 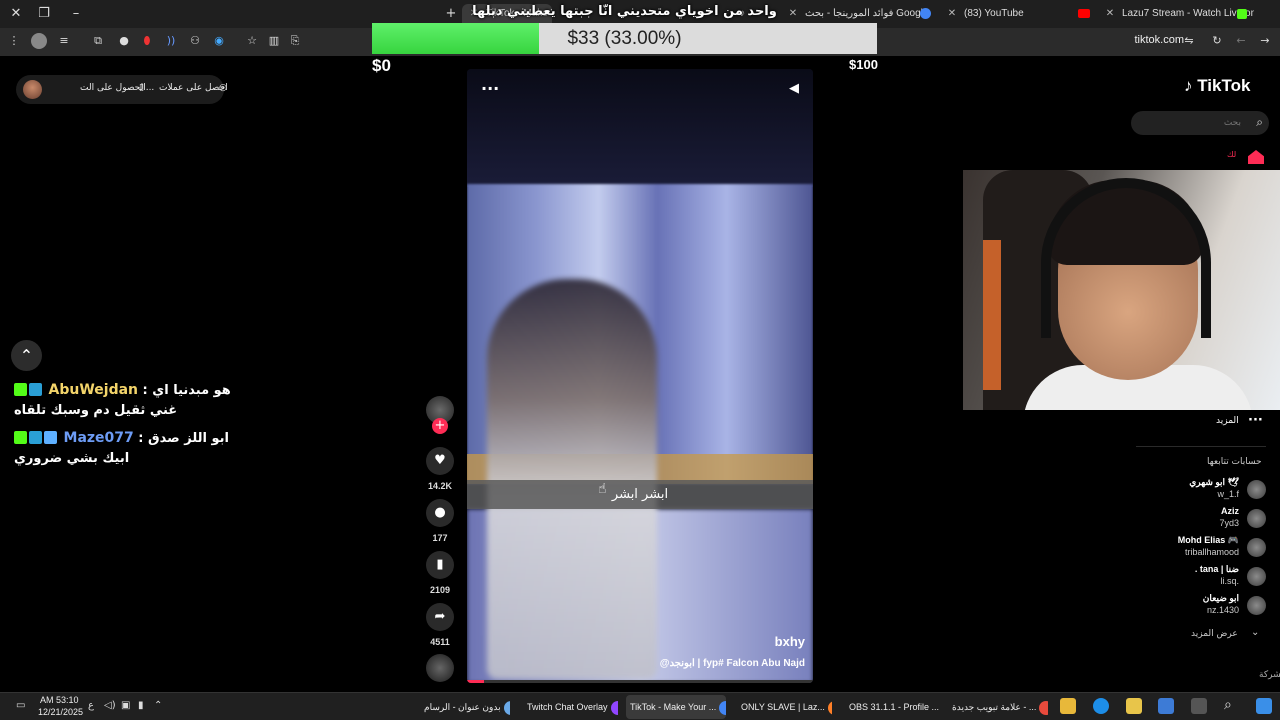 What do you see at coordinates (1234, 462) in the screenshot?
I see `following-accounts-title: حسابات تتابعها` at bounding box center [1234, 462].